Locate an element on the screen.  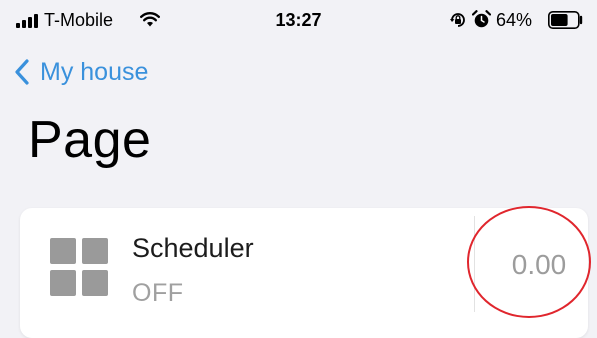
battery-percentage: 64% is located at coordinates (514, 20).